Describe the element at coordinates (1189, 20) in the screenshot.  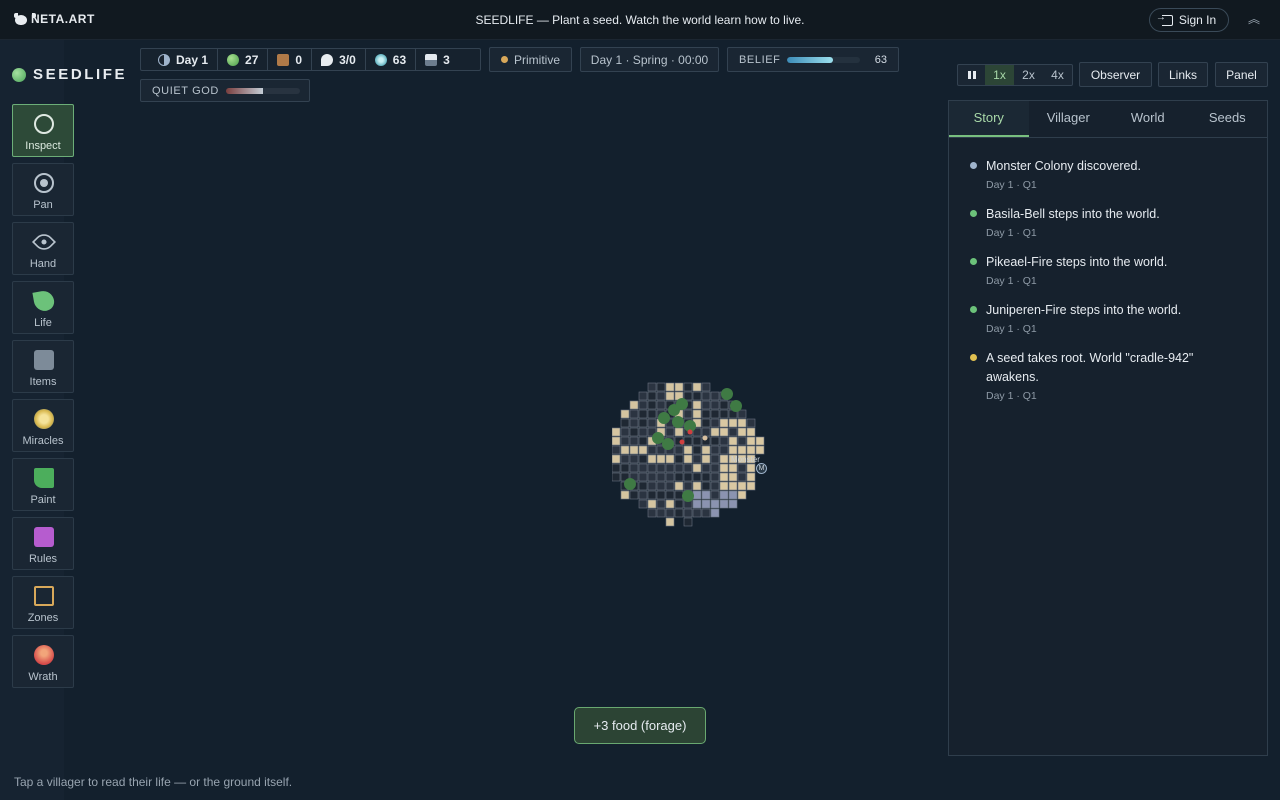
I see `sign-in-button: Sign In` at that location.